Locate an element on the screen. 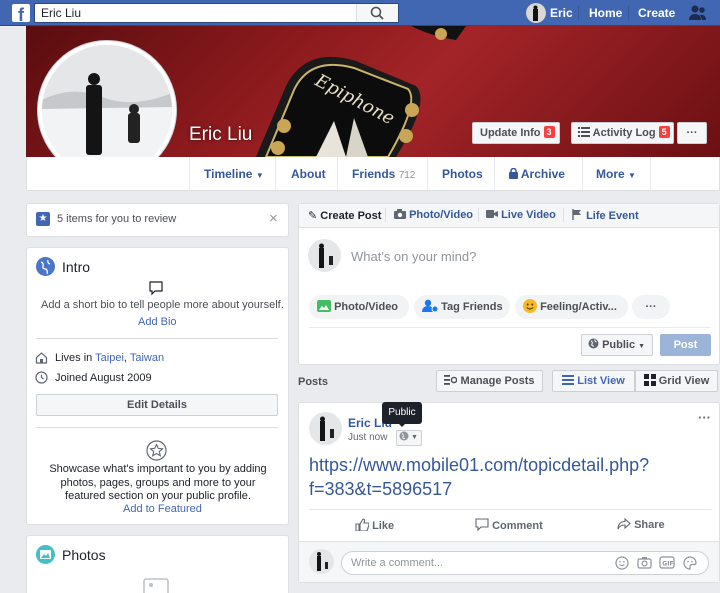 The width and height of the screenshot is (720, 593). grid-view-icon is located at coordinates (649, 380).